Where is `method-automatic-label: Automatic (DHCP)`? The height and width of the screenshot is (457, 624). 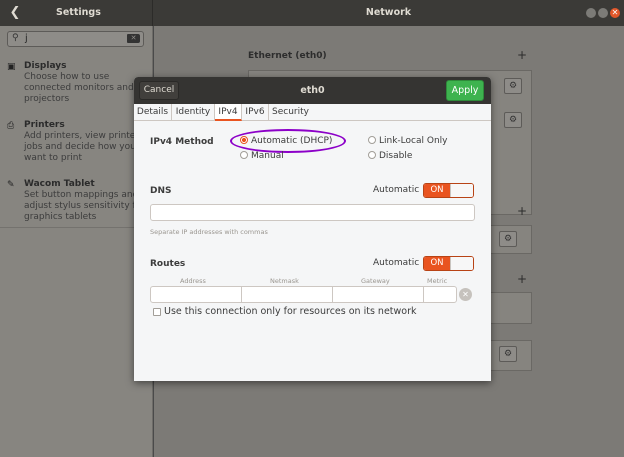 method-automatic-label: Automatic (DHCP) is located at coordinates (292, 141).